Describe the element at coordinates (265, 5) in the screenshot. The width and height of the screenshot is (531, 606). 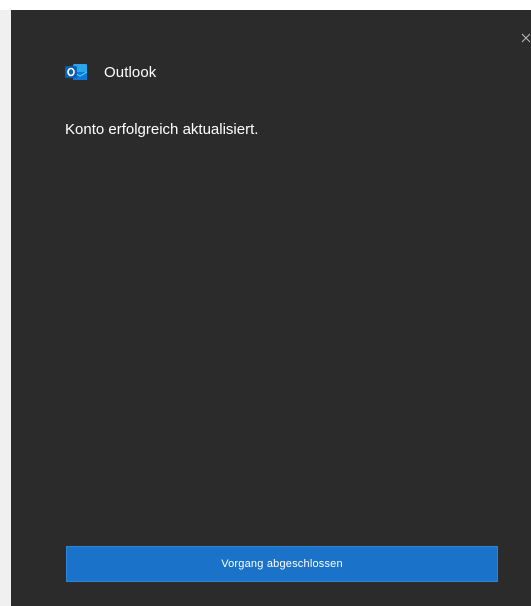
I see `window-top-edge` at that location.